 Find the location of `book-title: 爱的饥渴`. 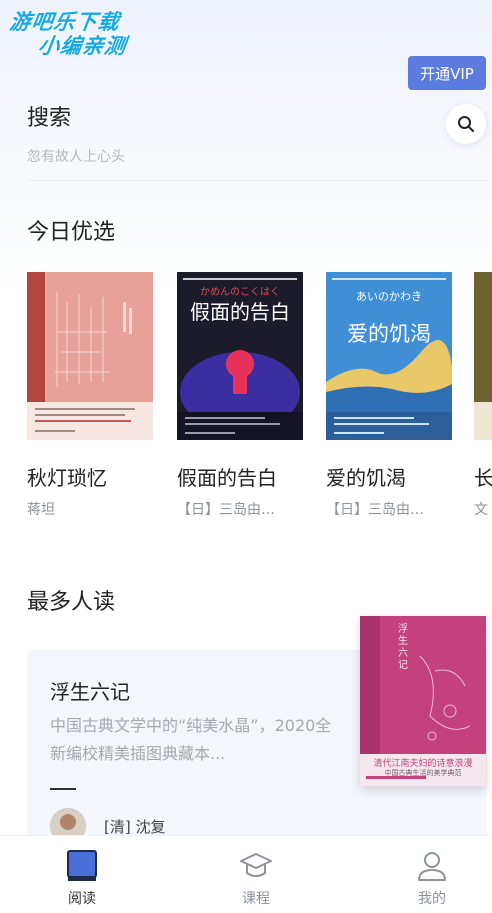

book-title: 爱的饥渴 is located at coordinates (366, 478).